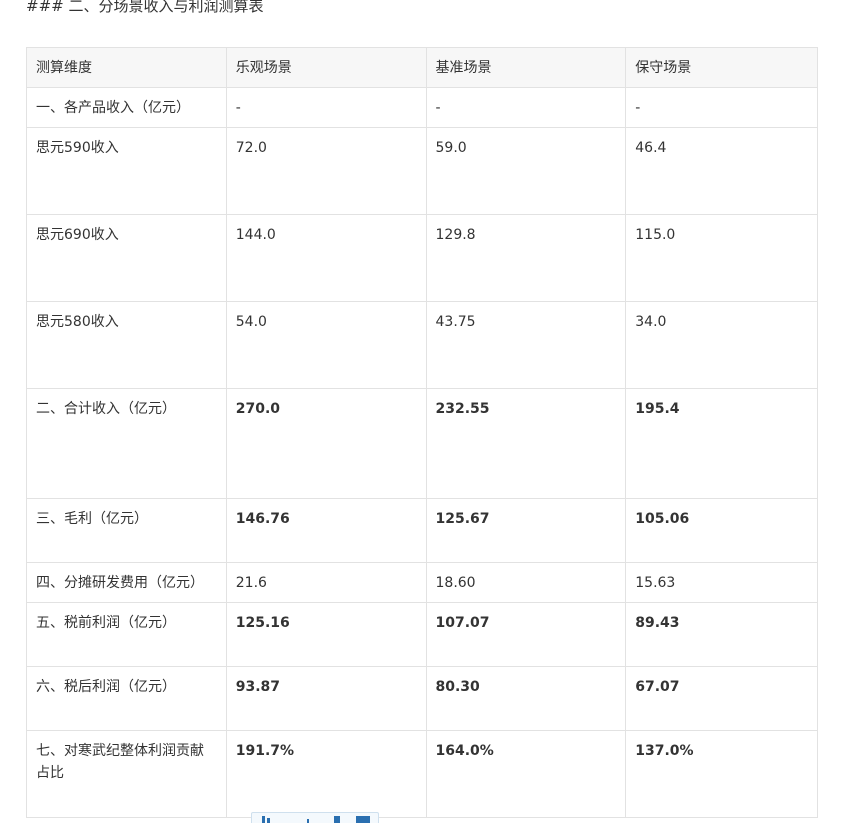  Describe the element at coordinates (126, 443) in the screenshot. I see `row-label: 二、合计收入（亿元）` at that location.